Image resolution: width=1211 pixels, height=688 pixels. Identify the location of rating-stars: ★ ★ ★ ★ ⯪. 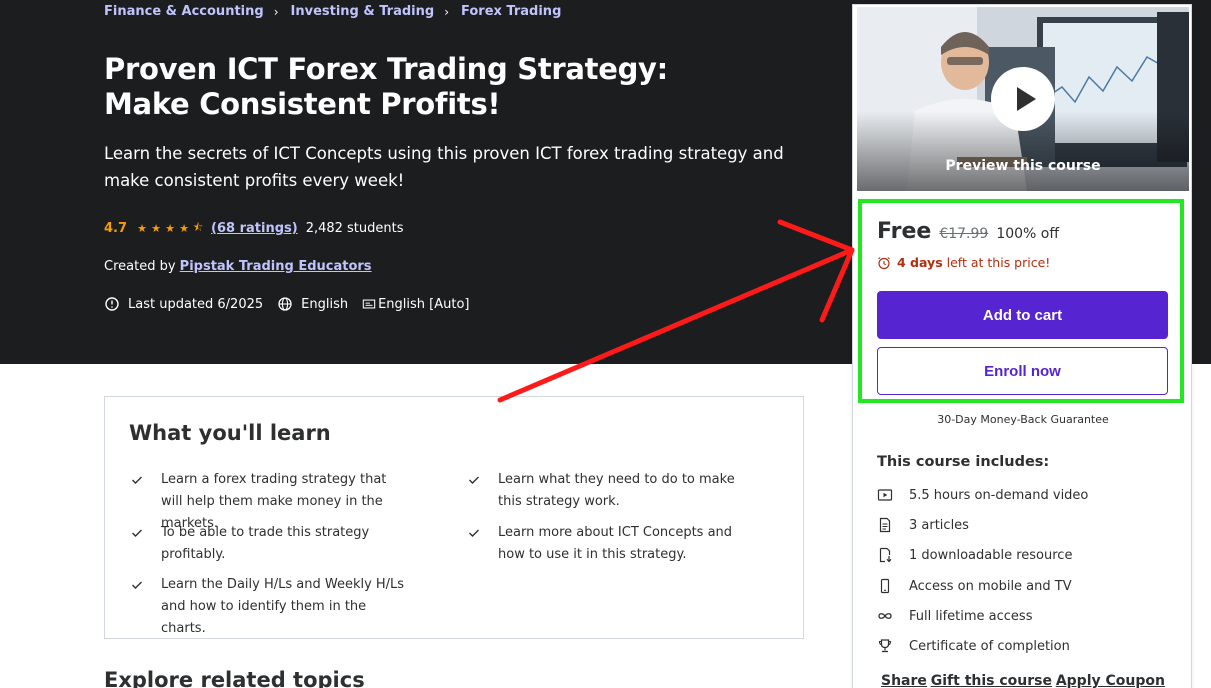
(170, 228).